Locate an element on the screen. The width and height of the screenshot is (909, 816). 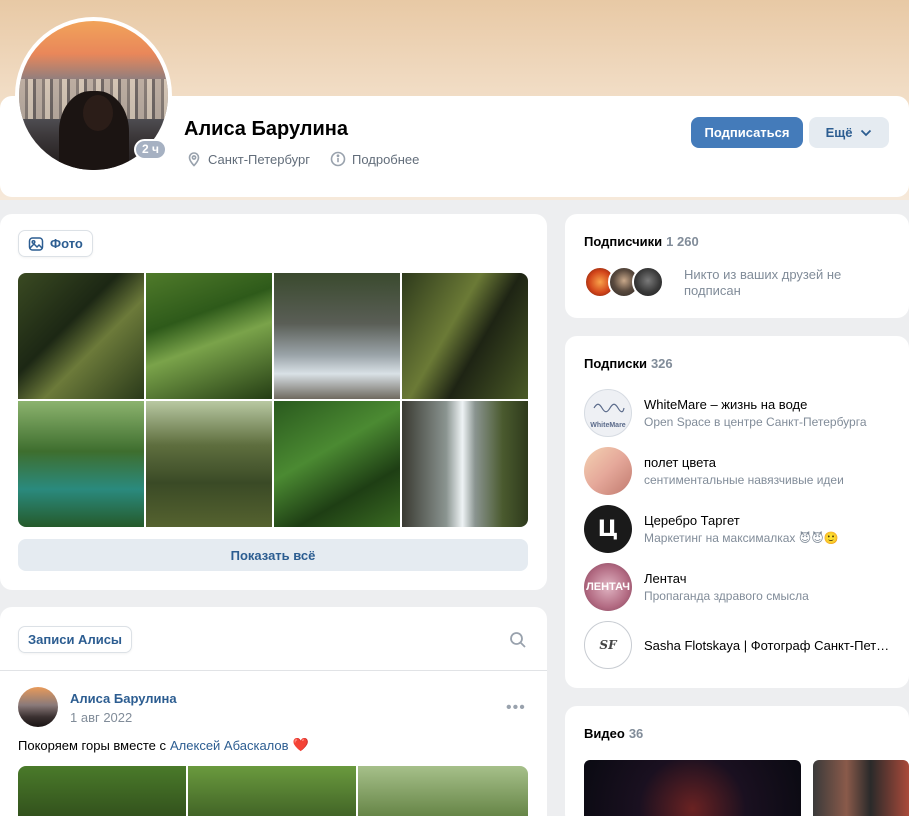
follow-logo: ЛЕНТАЧ is located at coordinates (608, 586).